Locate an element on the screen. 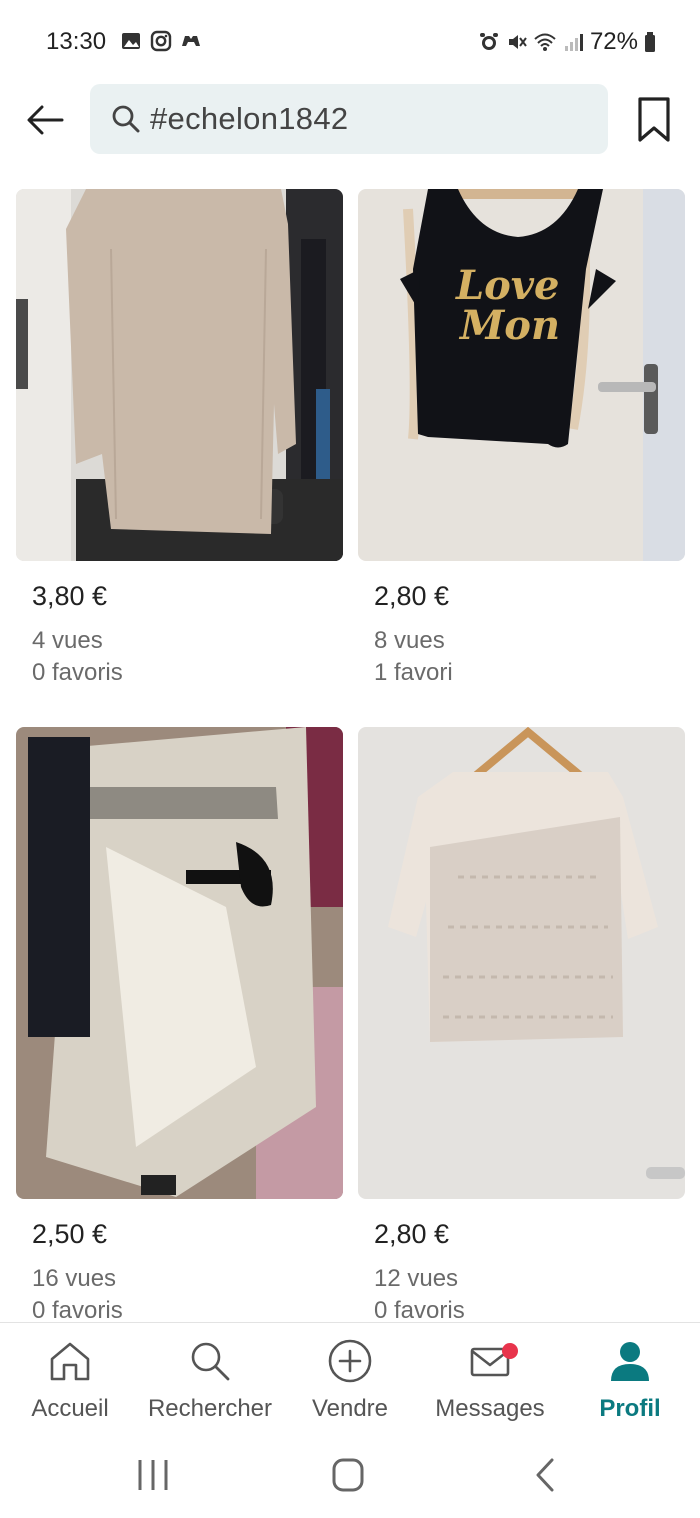  product-views: 8 vues is located at coordinates (409, 640).